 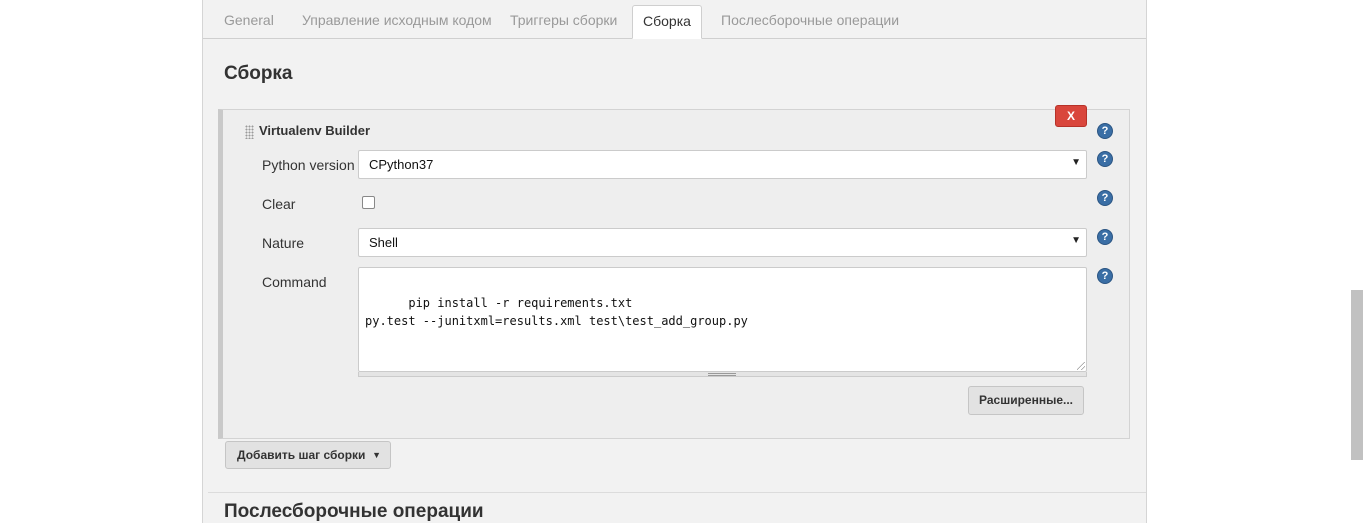 What do you see at coordinates (368, 202) in the screenshot?
I see `clear-checkbox` at bounding box center [368, 202].